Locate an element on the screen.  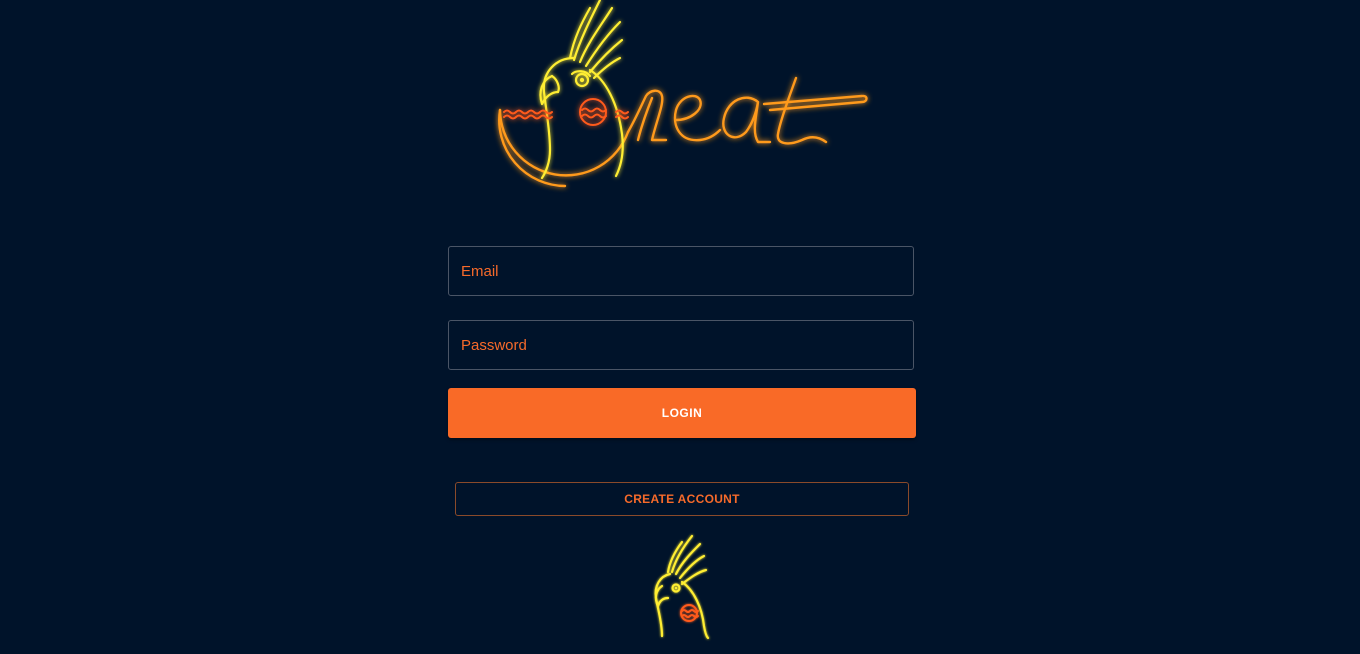
neat-logo is located at coordinates (685, 100).